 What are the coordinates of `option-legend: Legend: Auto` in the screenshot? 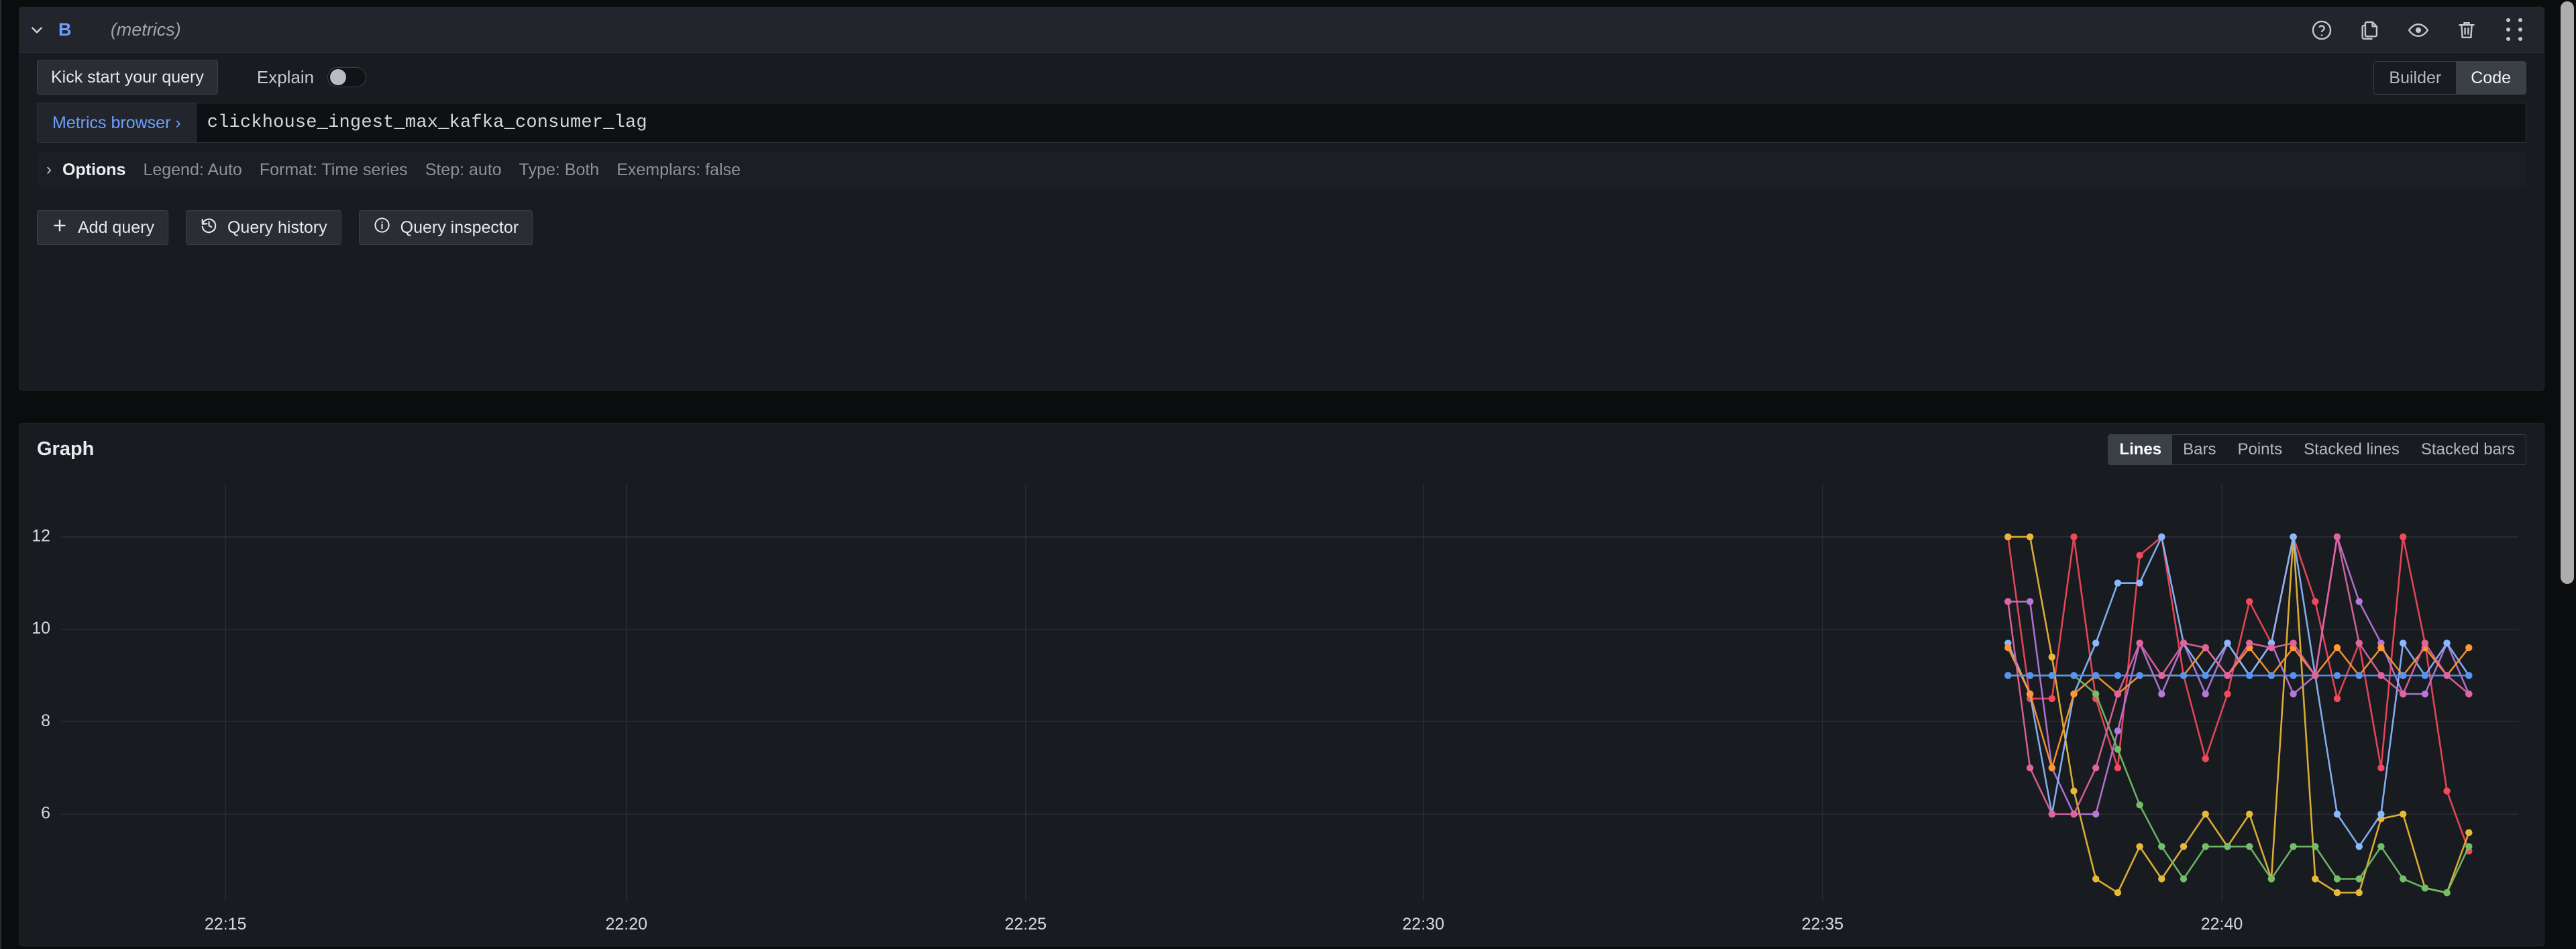 It's located at (192, 169).